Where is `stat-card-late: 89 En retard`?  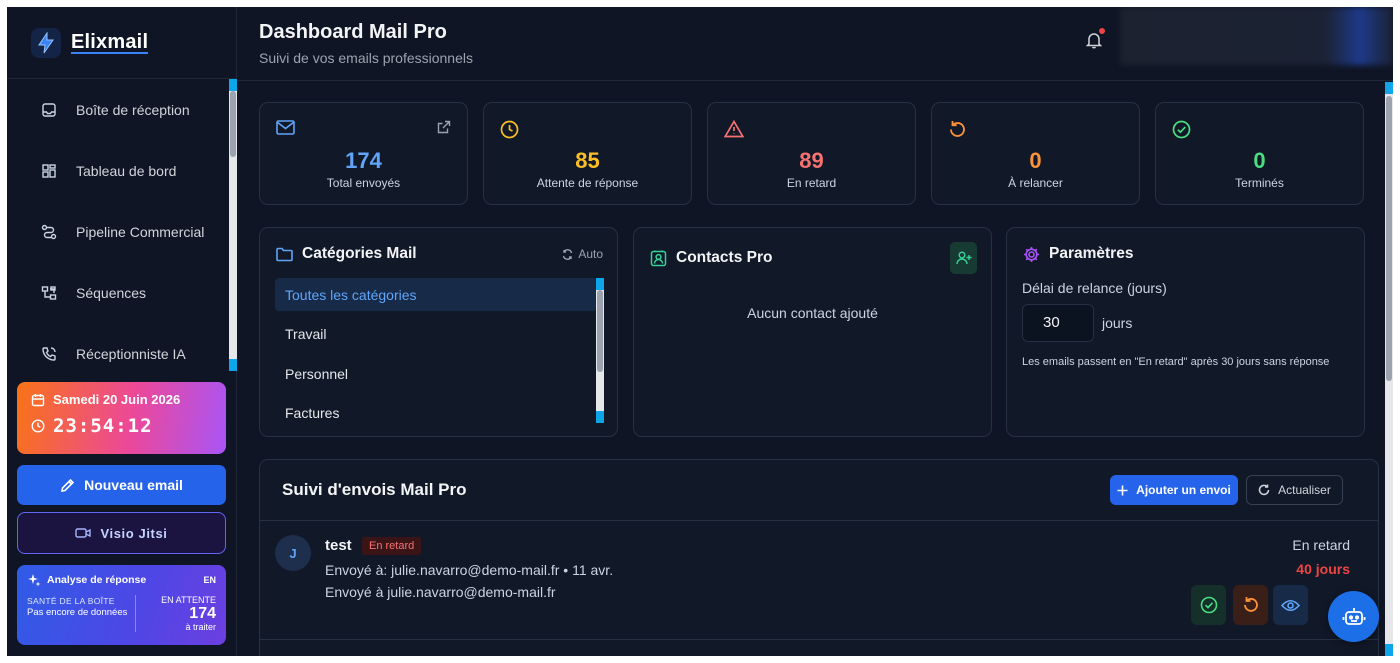 stat-card-late: 89 En retard is located at coordinates (811, 153).